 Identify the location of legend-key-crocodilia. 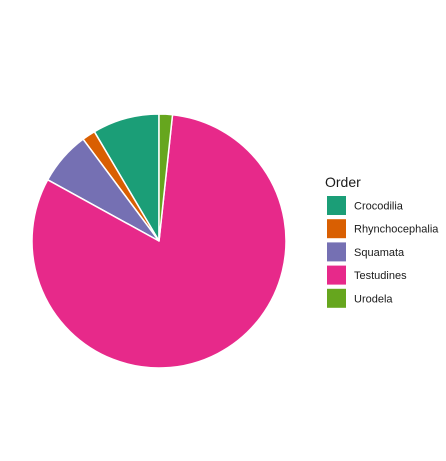
(336, 205).